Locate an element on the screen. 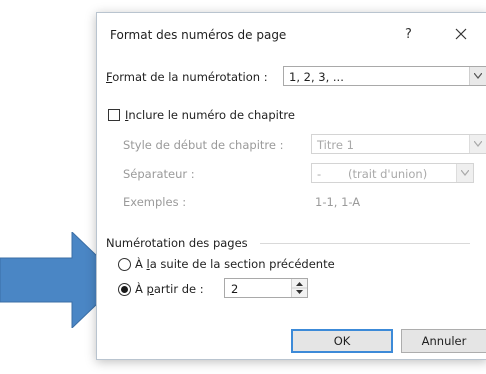  number-format-label: Format de la numérotation : is located at coordinates (187, 77).